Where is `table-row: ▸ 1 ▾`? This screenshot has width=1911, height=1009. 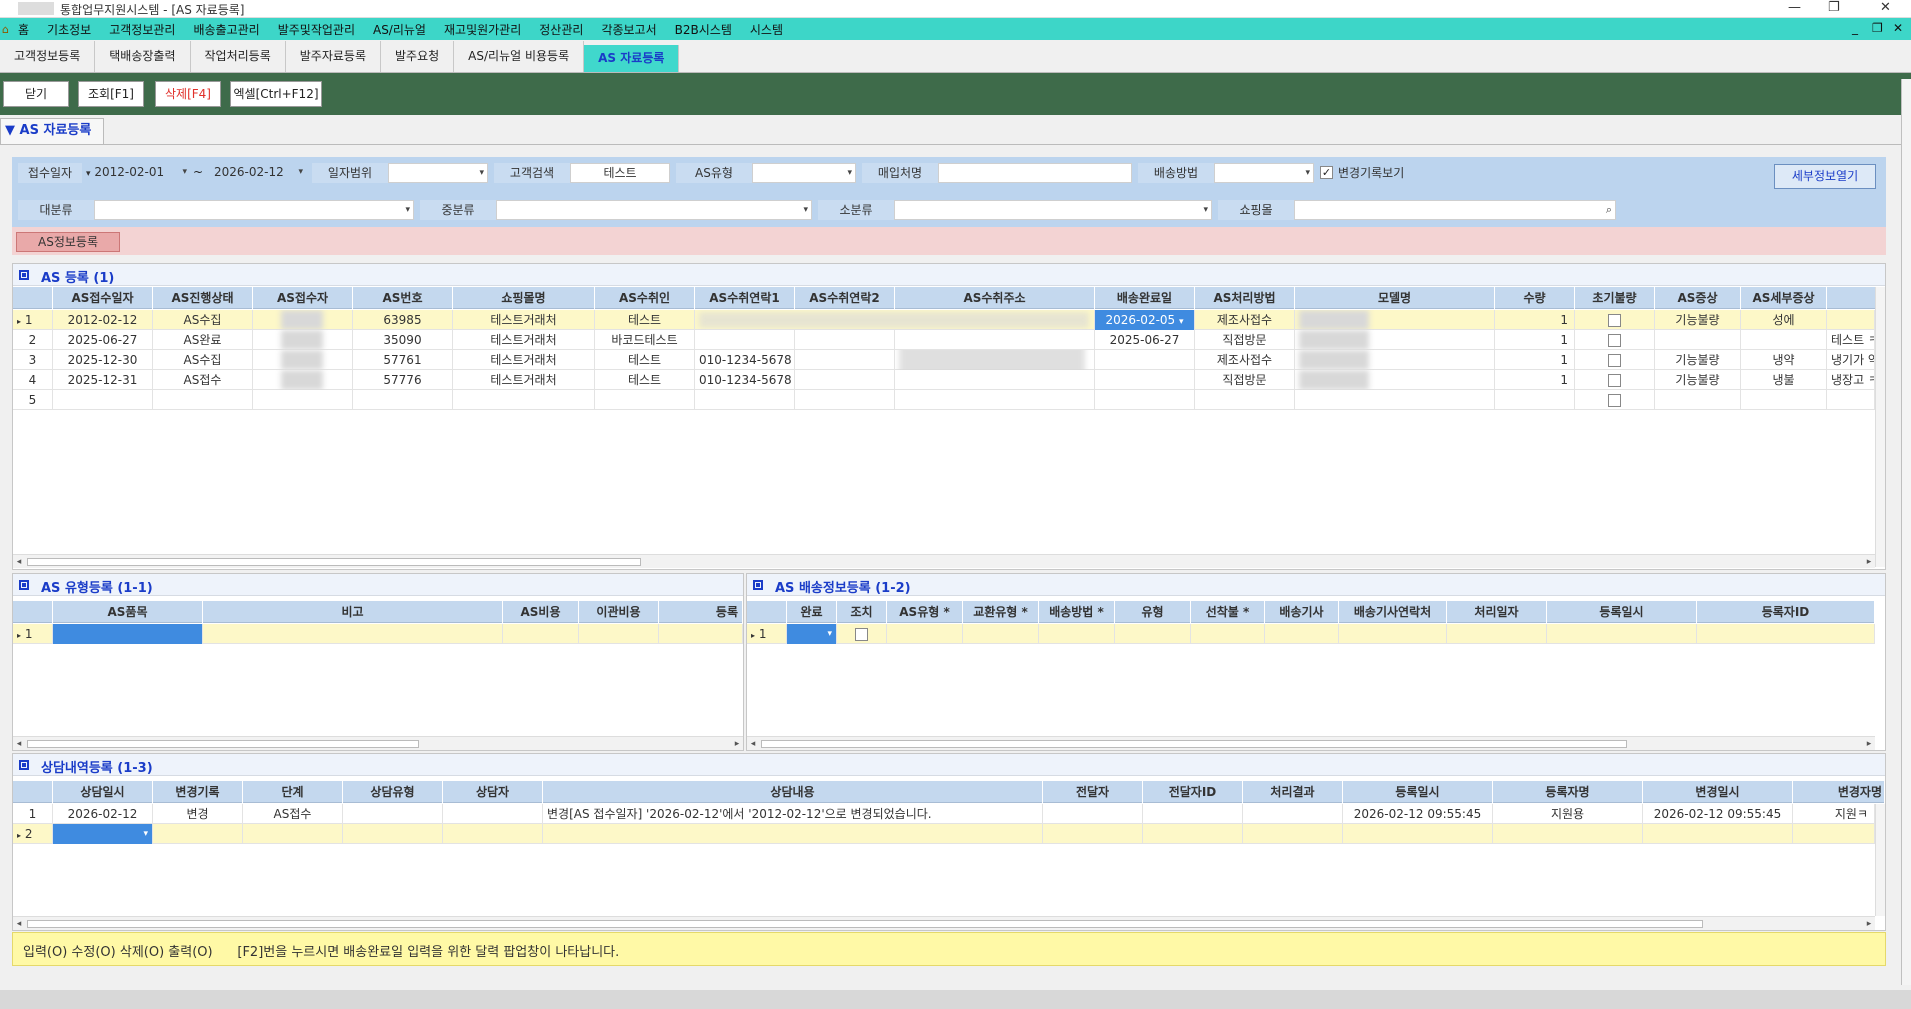
table-row: ▸ 1 ▾ is located at coordinates (1311, 634).